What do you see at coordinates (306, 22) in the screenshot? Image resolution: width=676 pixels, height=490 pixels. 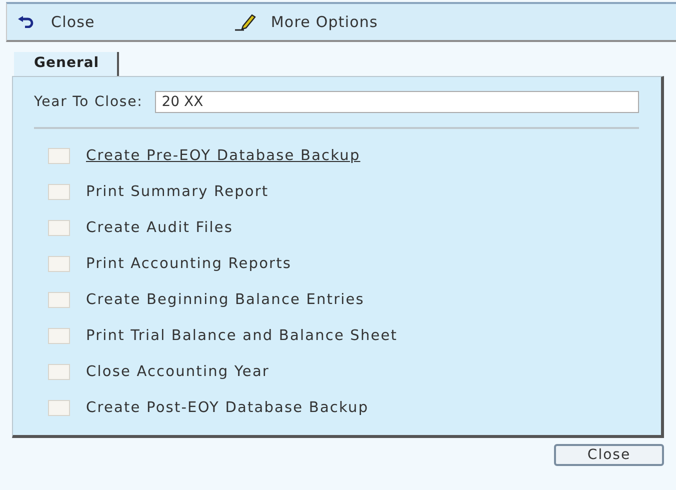 I see `toolbar-button: More Options` at bounding box center [306, 22].